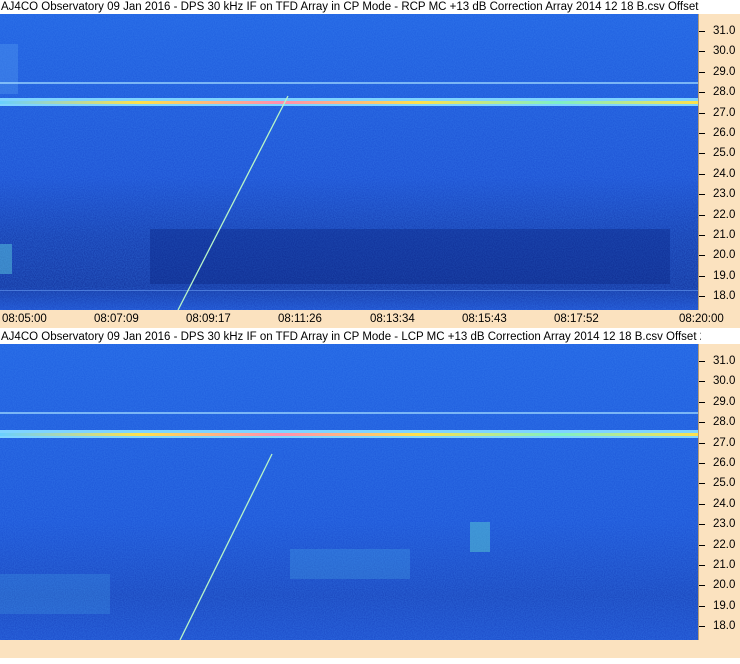  I want to click on time-label: 08:09:17, so click(208, 319).